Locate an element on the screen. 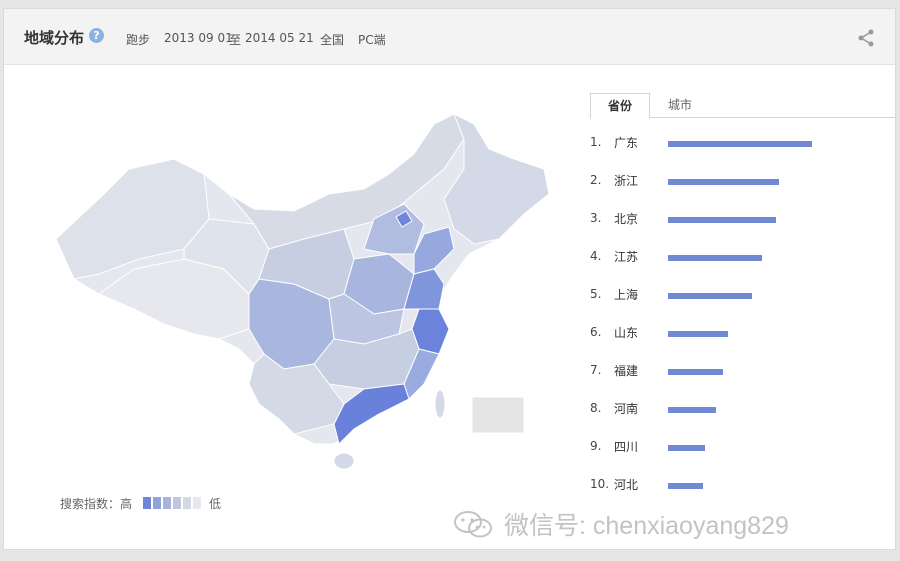 This screenshot has height=561, width=900. date-separator: 至 is located at coordinates (235, 40).